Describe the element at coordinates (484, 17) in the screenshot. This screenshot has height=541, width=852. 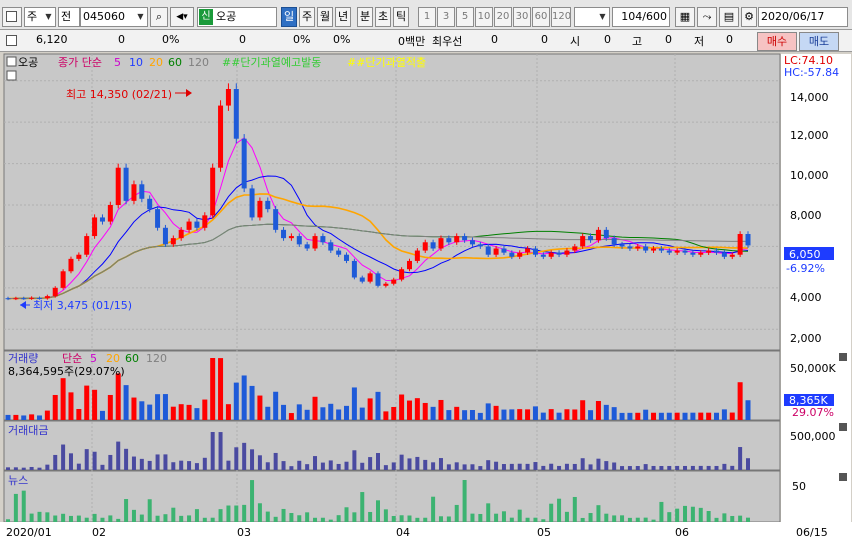
I see `minute-10-button: 10` at that location.